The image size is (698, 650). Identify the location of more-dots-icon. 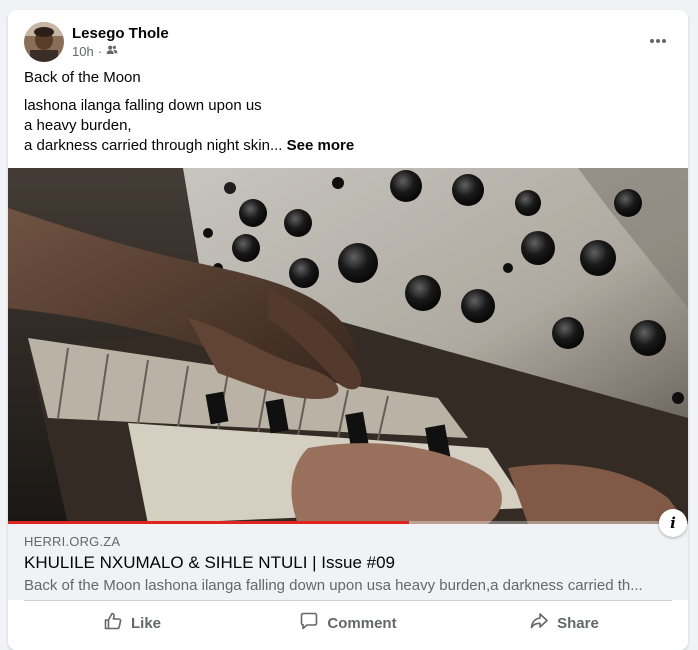
(658, 40).